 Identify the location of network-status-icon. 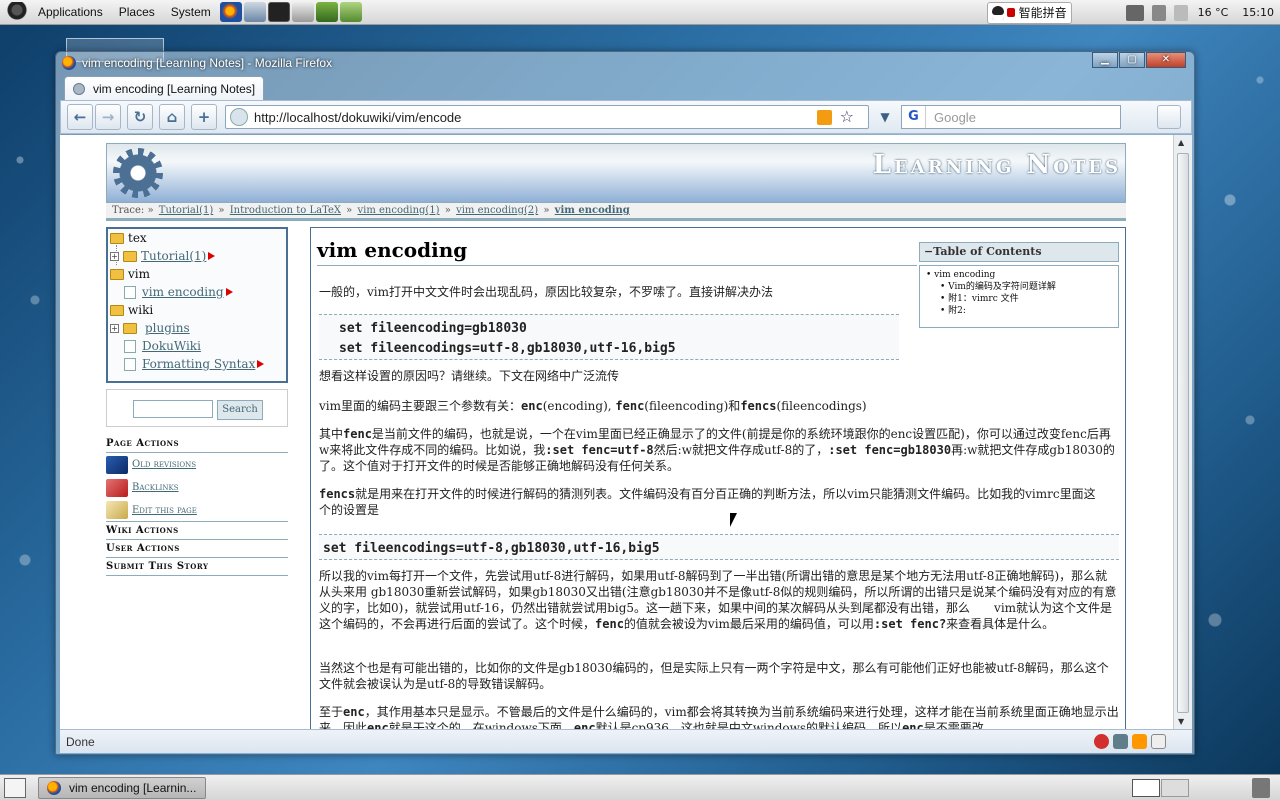
(1134, 12).